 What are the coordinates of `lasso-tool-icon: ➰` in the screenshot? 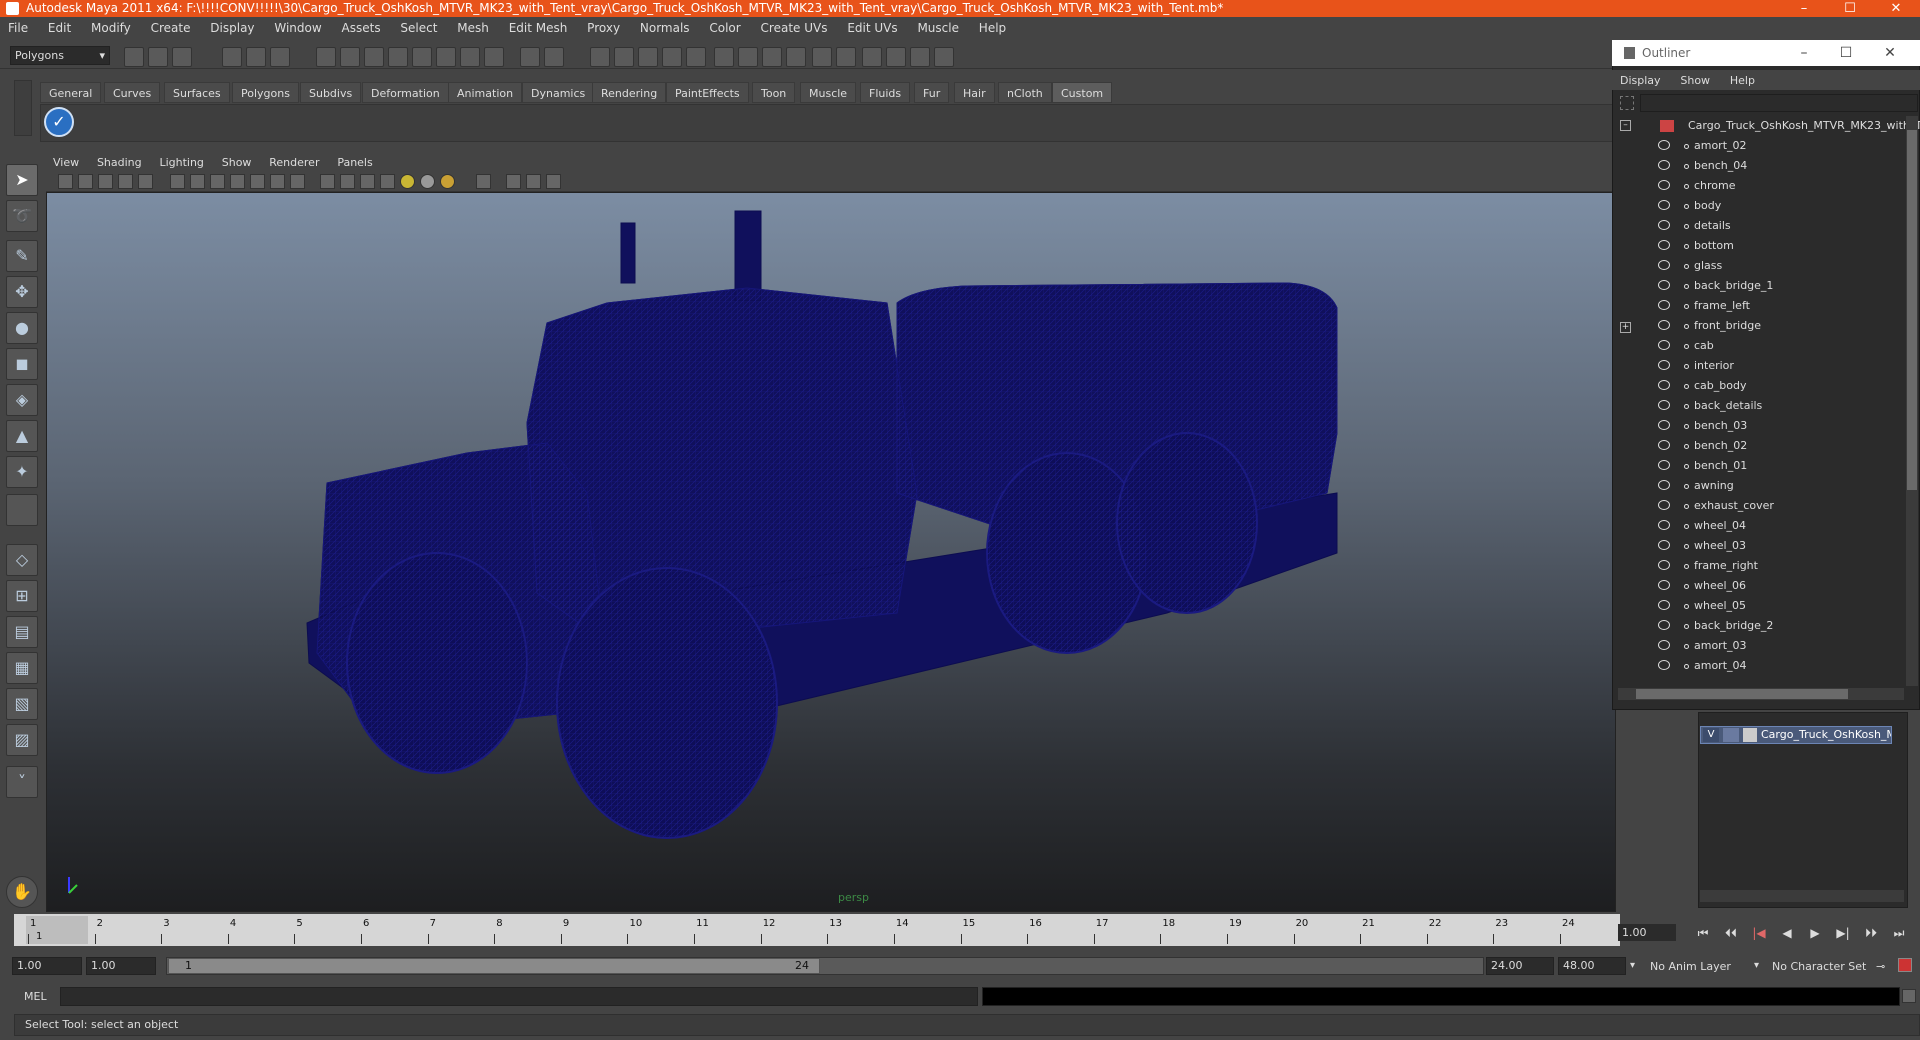 It's located at (22, 216).